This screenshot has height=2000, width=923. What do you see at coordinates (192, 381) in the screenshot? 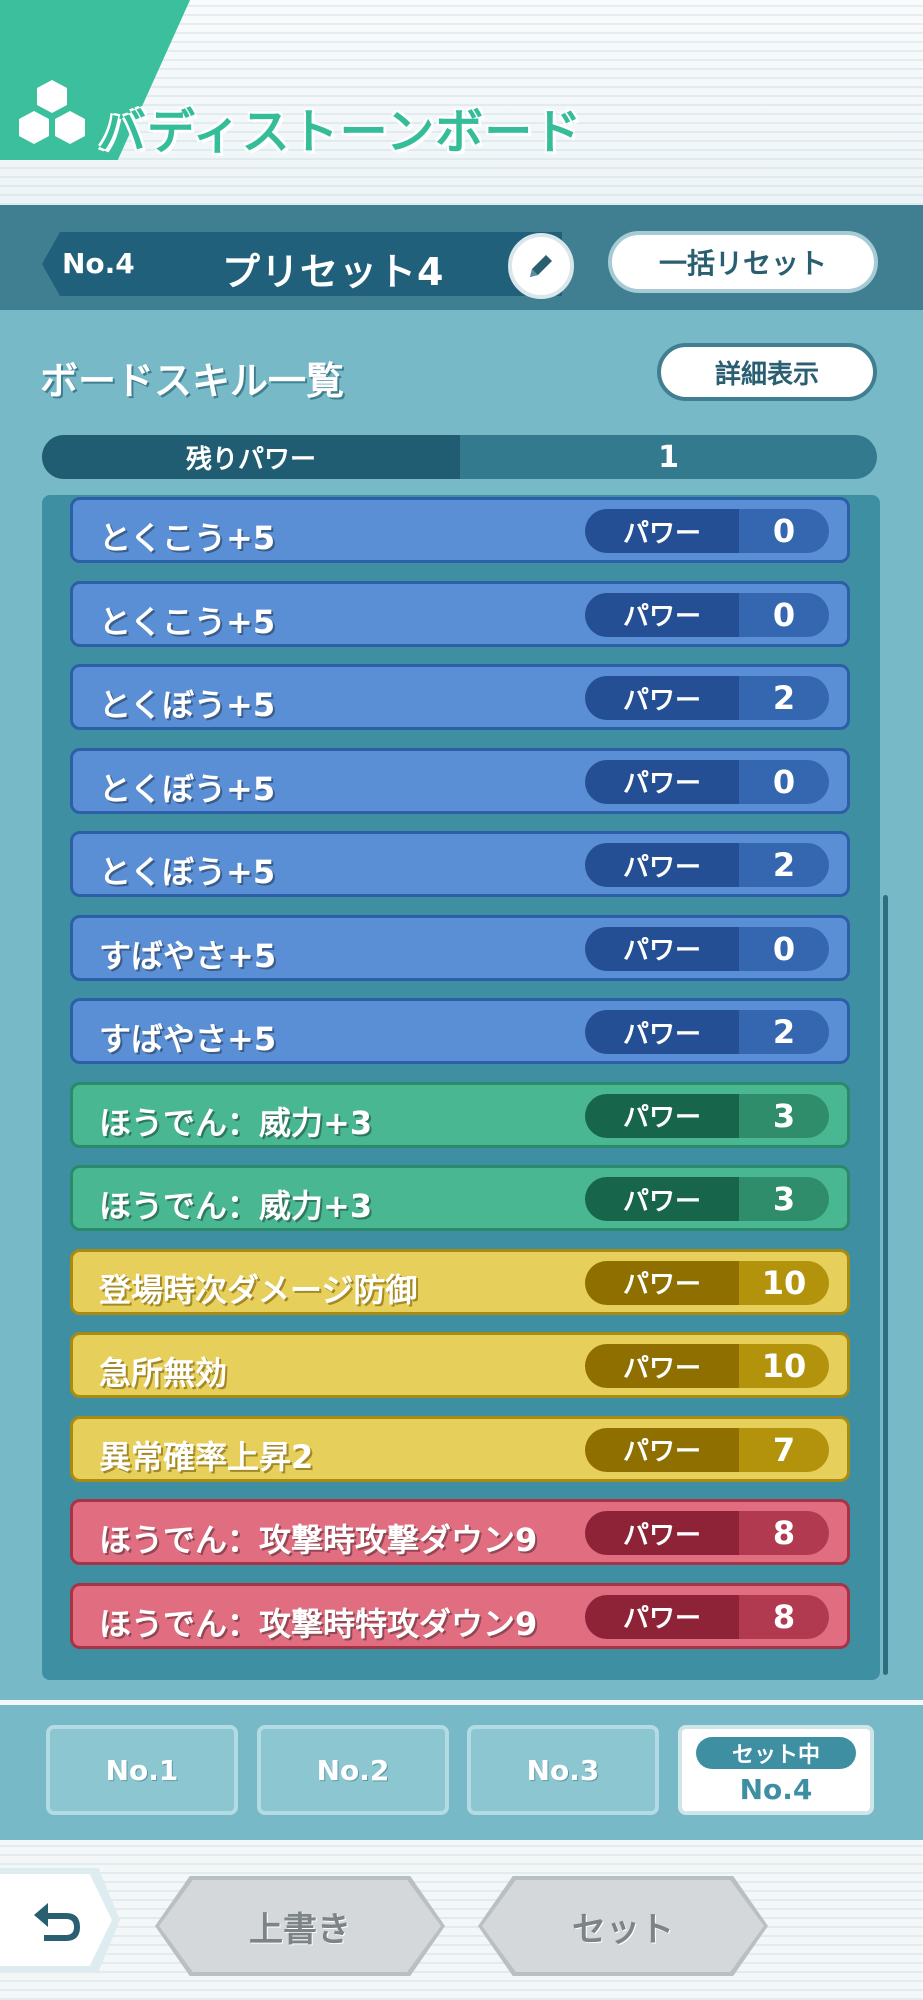
I see `skill-list-title: ボードスキル一覧` at bounding box center [192, 381].